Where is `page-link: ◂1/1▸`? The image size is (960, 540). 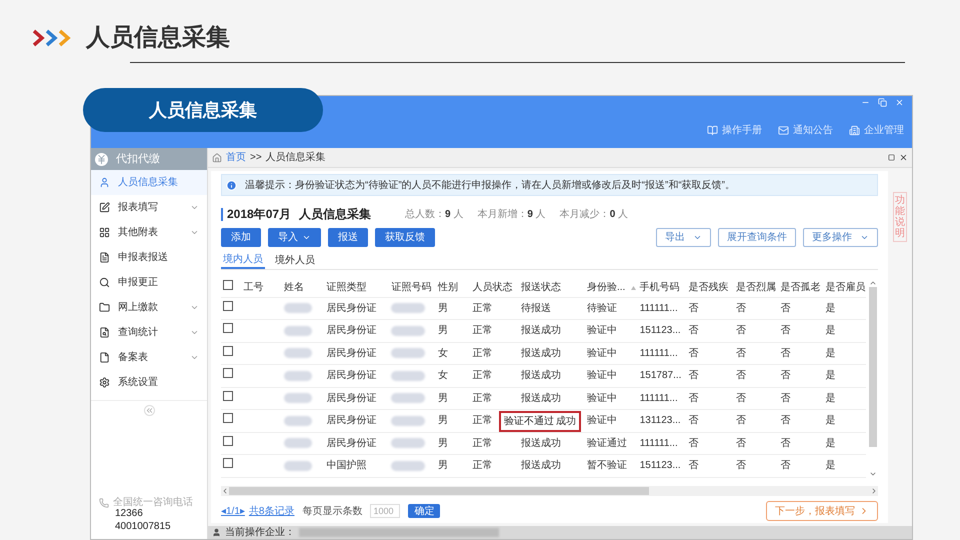
page-link: ◂1/1▸ is located at coordinates (233, 511).